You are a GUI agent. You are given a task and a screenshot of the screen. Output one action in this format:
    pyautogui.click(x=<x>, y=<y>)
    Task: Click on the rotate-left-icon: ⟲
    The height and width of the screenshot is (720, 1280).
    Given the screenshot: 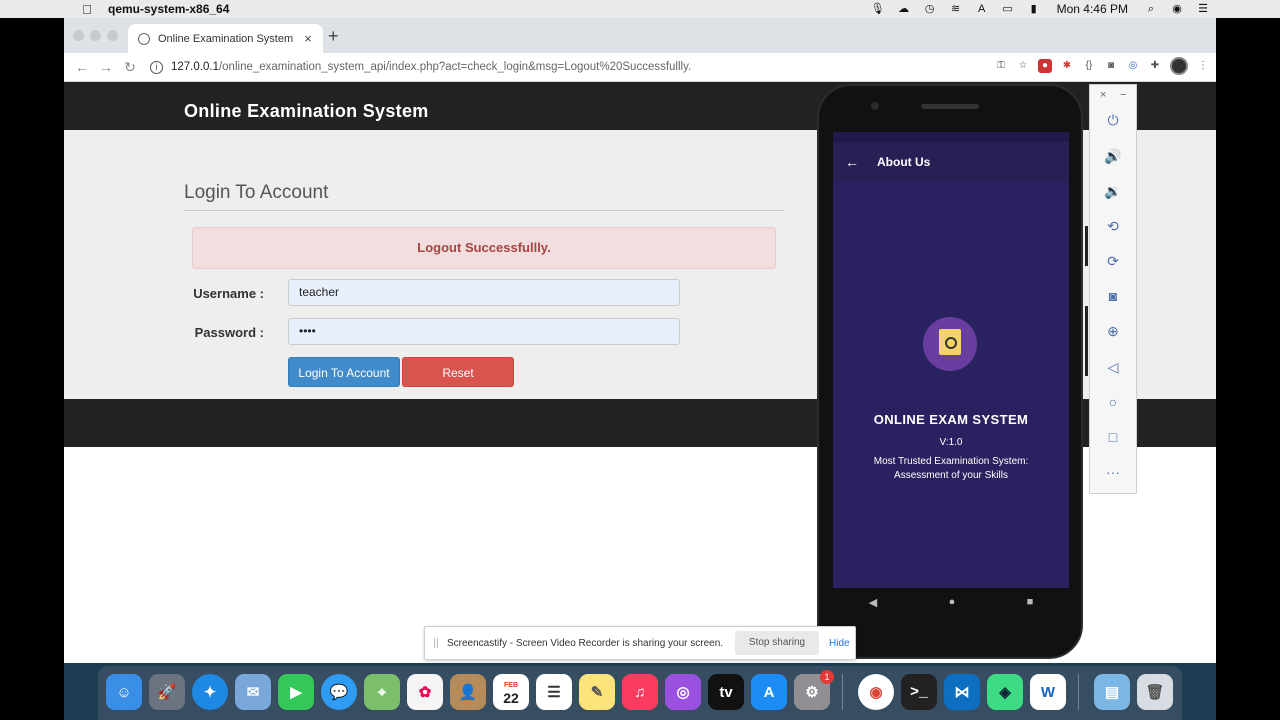 What is the action you would take?
    pyautogui.click(x=1113, y=226)
    